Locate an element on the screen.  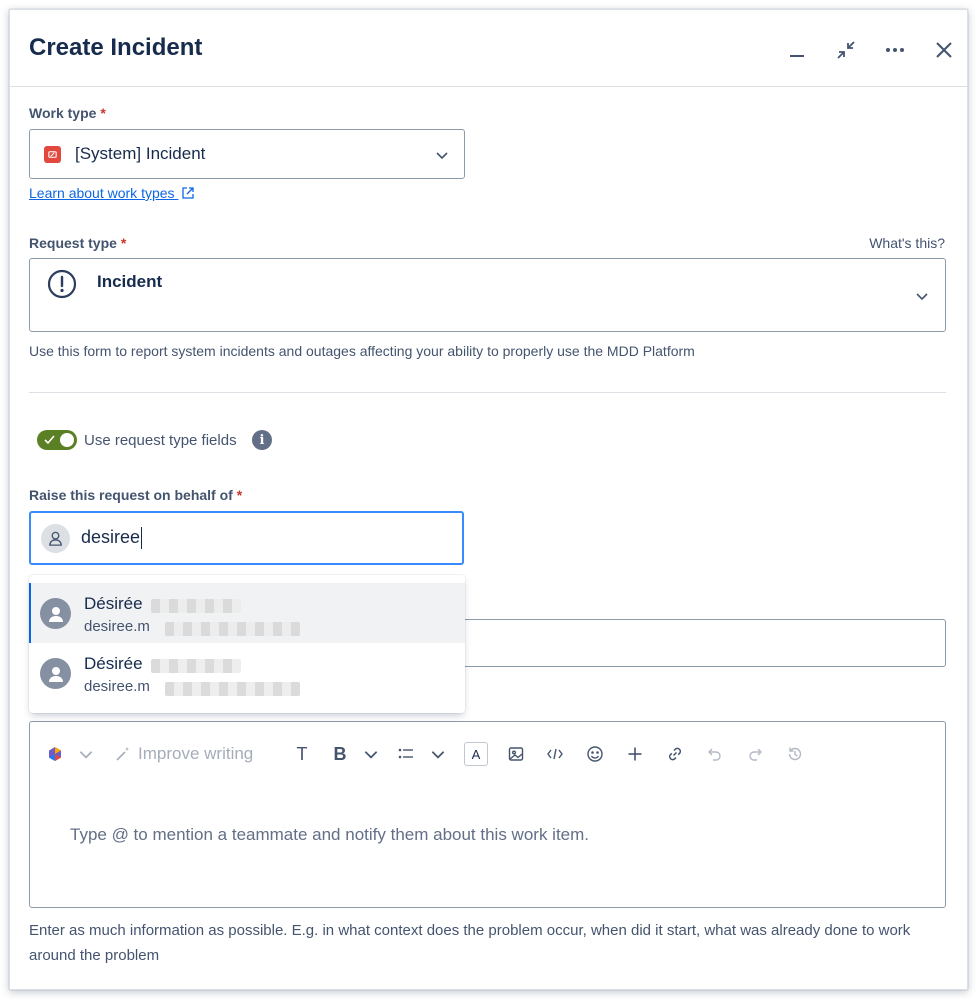
undo-icon is located at coordinates (714, 754).